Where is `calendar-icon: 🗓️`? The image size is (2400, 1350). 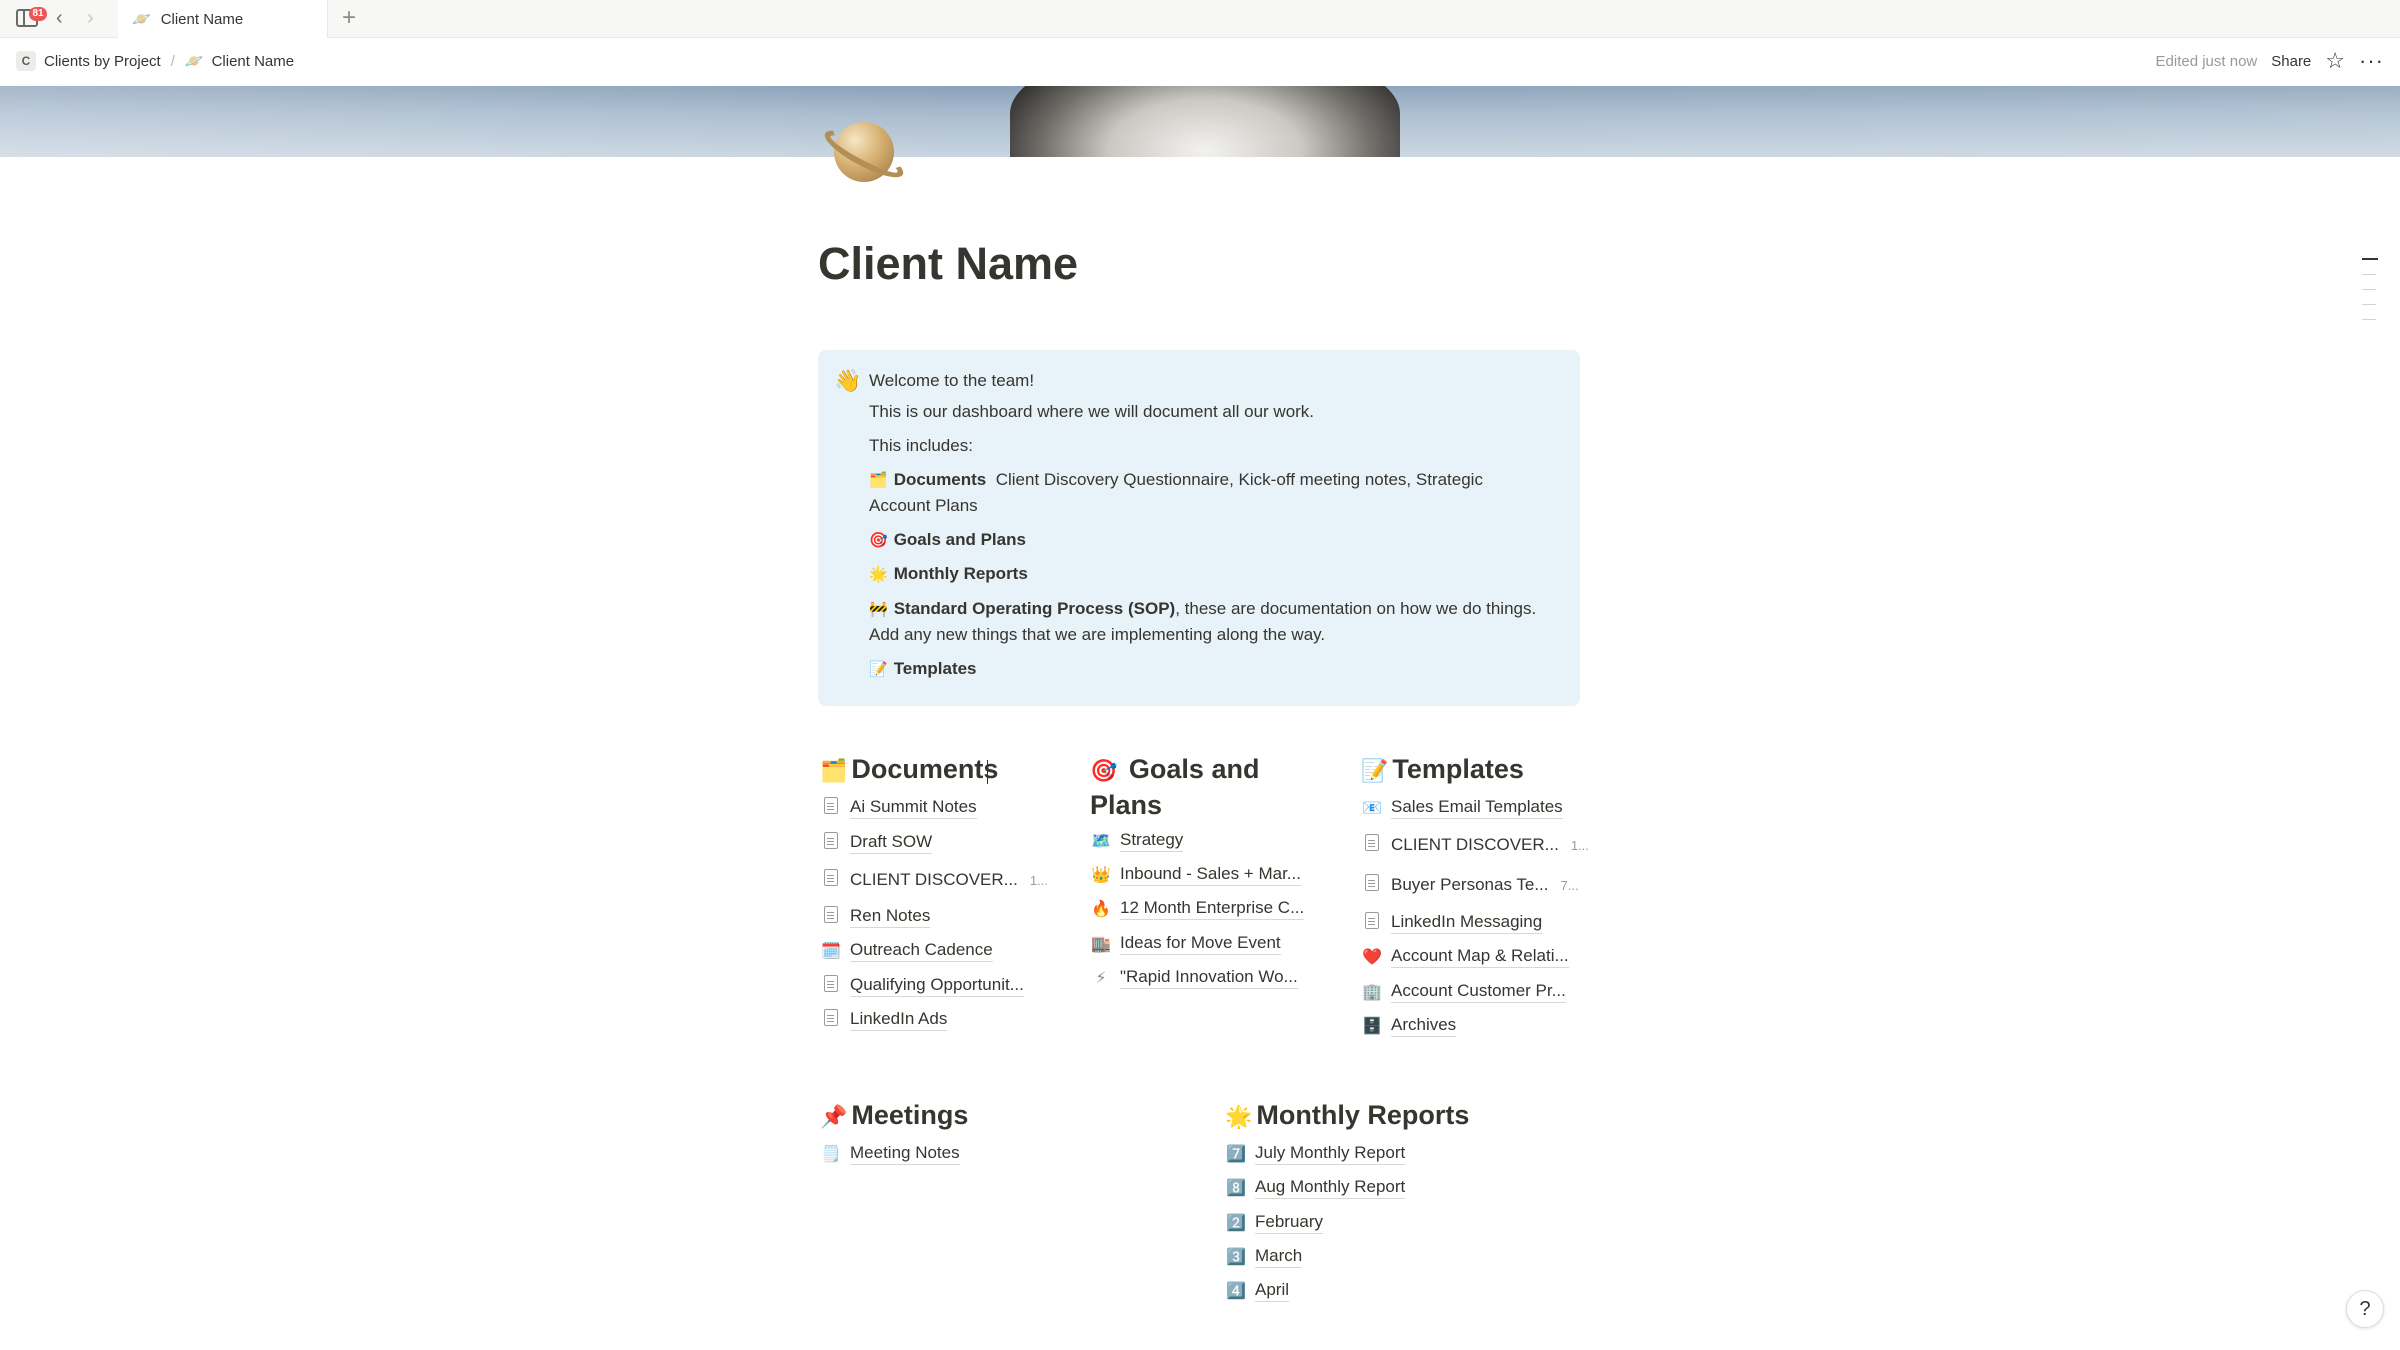 calendar-icon: 🗓️ is located at coordinates (831, 951).